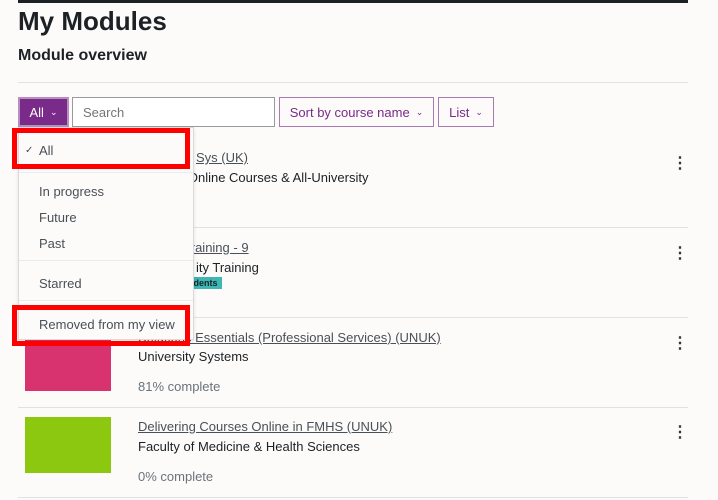 This screenshot has width=718, height=500. I want to click on divider, so click(353, 82).